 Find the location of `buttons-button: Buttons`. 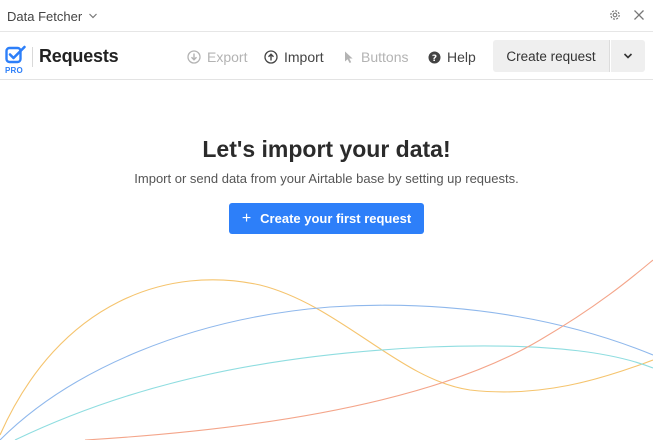

buttons-button: Buttons is located at coordinates (375, 57).